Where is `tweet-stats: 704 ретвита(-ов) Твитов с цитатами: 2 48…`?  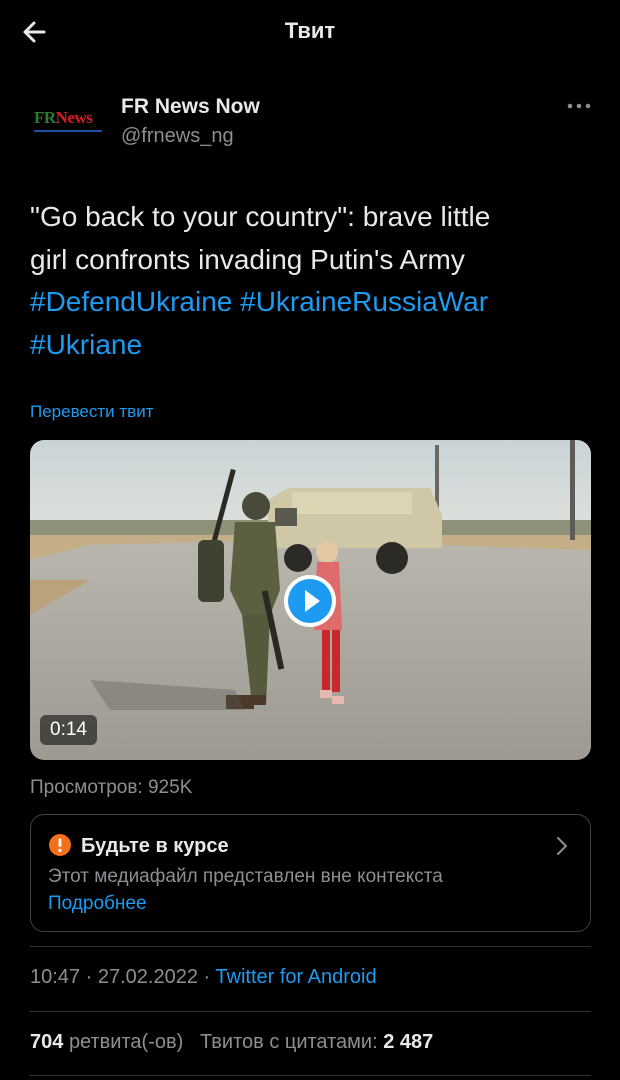
tweet-stats: 704 ретвита(-ов) Твитов с цитатами: 2 48… is located at coordinates (231, 1042).